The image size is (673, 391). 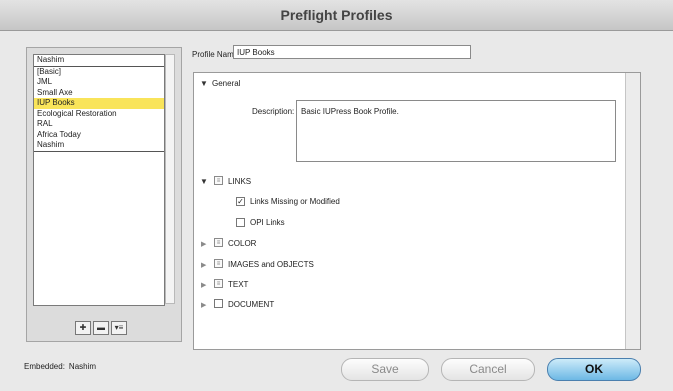 What do you see at coordinates (240, 201) in the screenshot?
I see `links-missing-checkbox: ✓` at bounding box center [240, 201].